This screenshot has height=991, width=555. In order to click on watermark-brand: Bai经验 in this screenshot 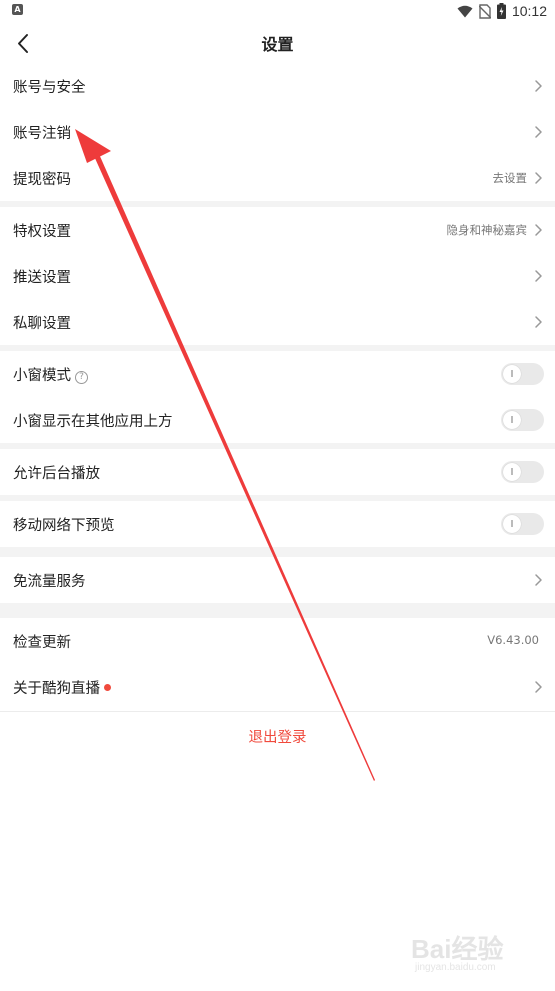, I will do `click(457, 949)`.